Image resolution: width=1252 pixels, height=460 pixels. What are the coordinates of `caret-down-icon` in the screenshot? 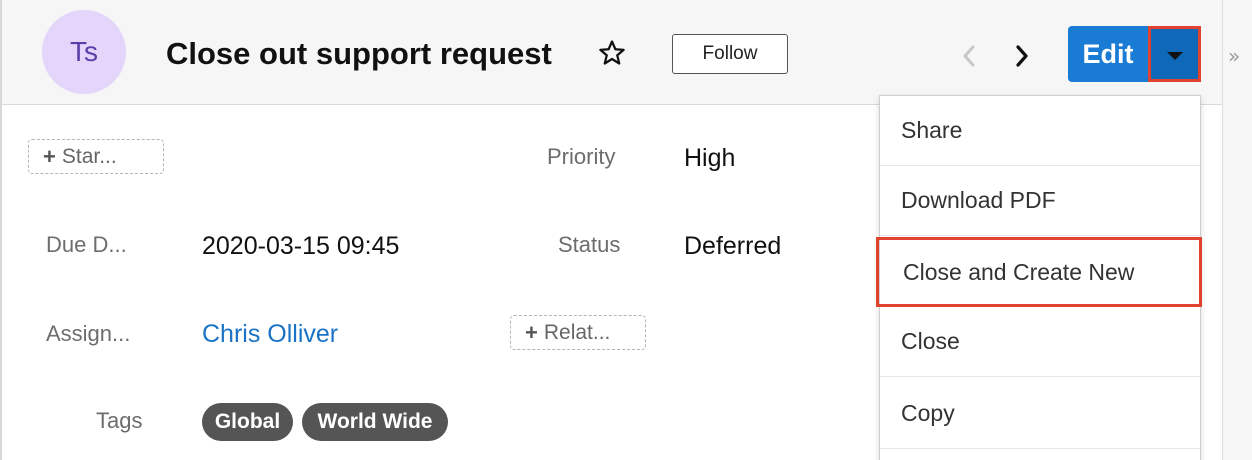 It's located at (1174, 56).